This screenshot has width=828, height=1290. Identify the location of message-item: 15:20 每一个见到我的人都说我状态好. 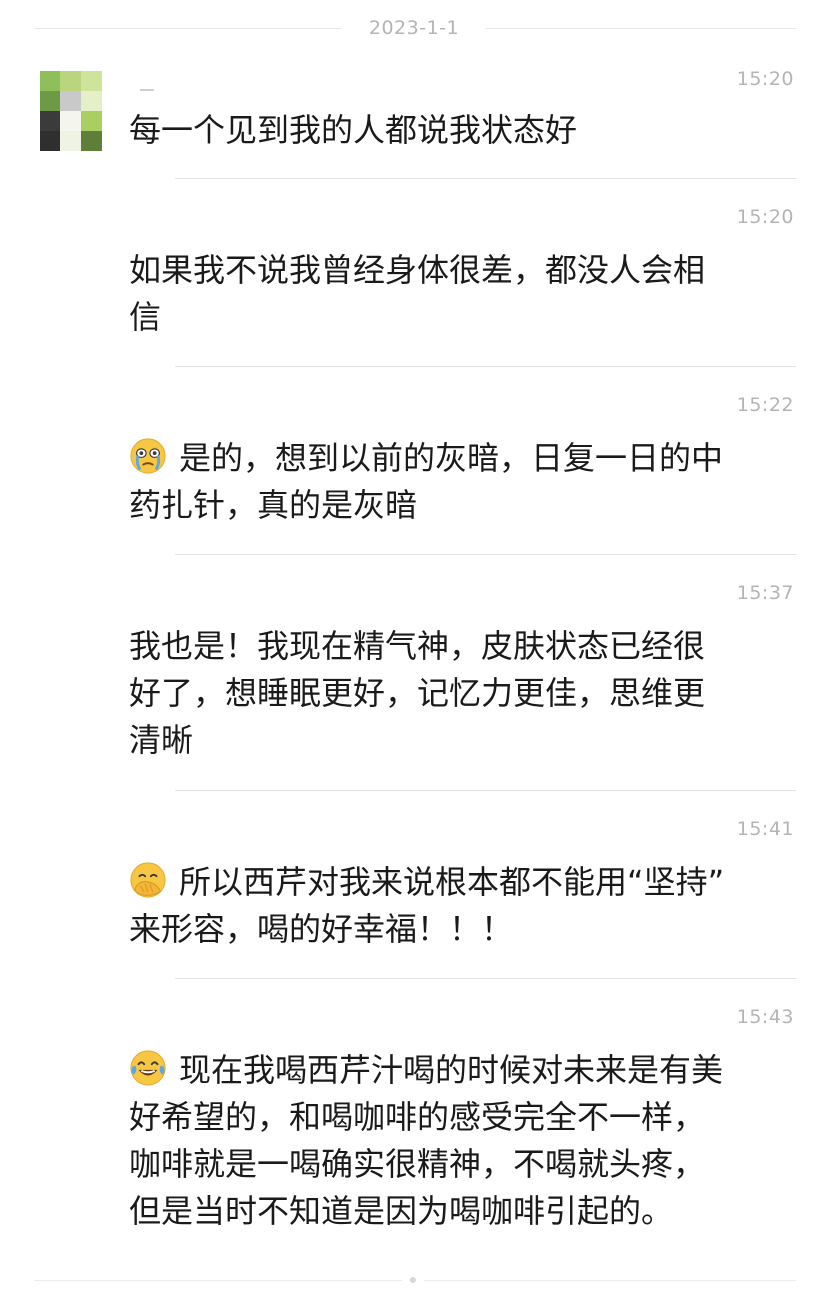
(414, 119).